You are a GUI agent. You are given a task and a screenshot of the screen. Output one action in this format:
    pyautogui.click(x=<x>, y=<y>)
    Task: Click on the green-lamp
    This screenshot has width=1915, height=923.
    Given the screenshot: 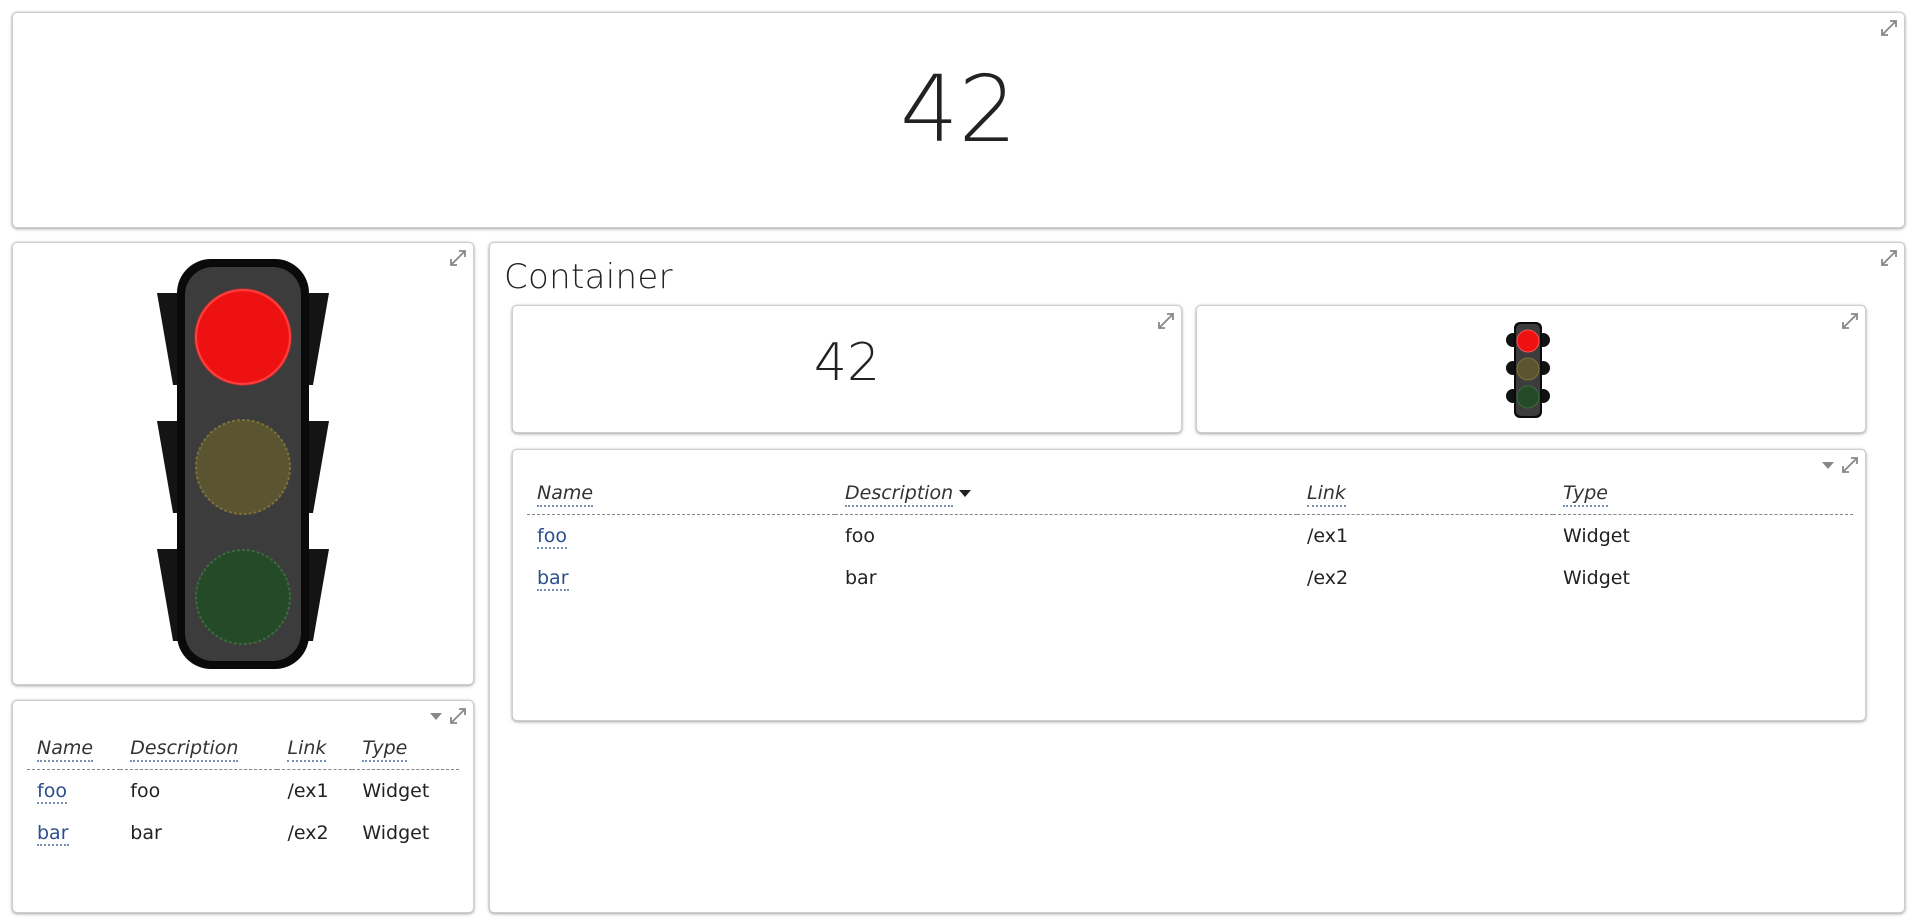 What is the action you would take?
    pyautogui.click(x=243, y=597)
    